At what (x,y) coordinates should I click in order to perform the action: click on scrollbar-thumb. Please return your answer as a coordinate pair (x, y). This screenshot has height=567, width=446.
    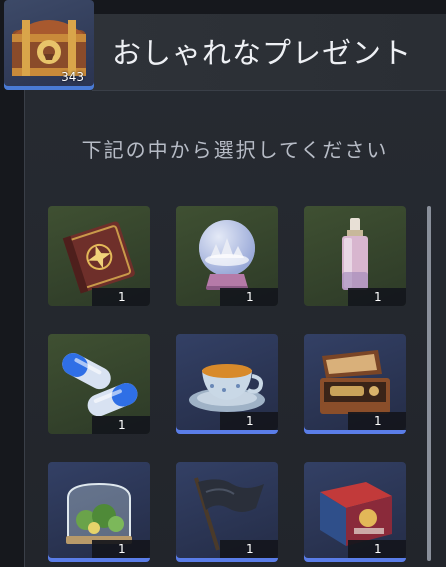
    Looking at the image, I should click on (429, 383).